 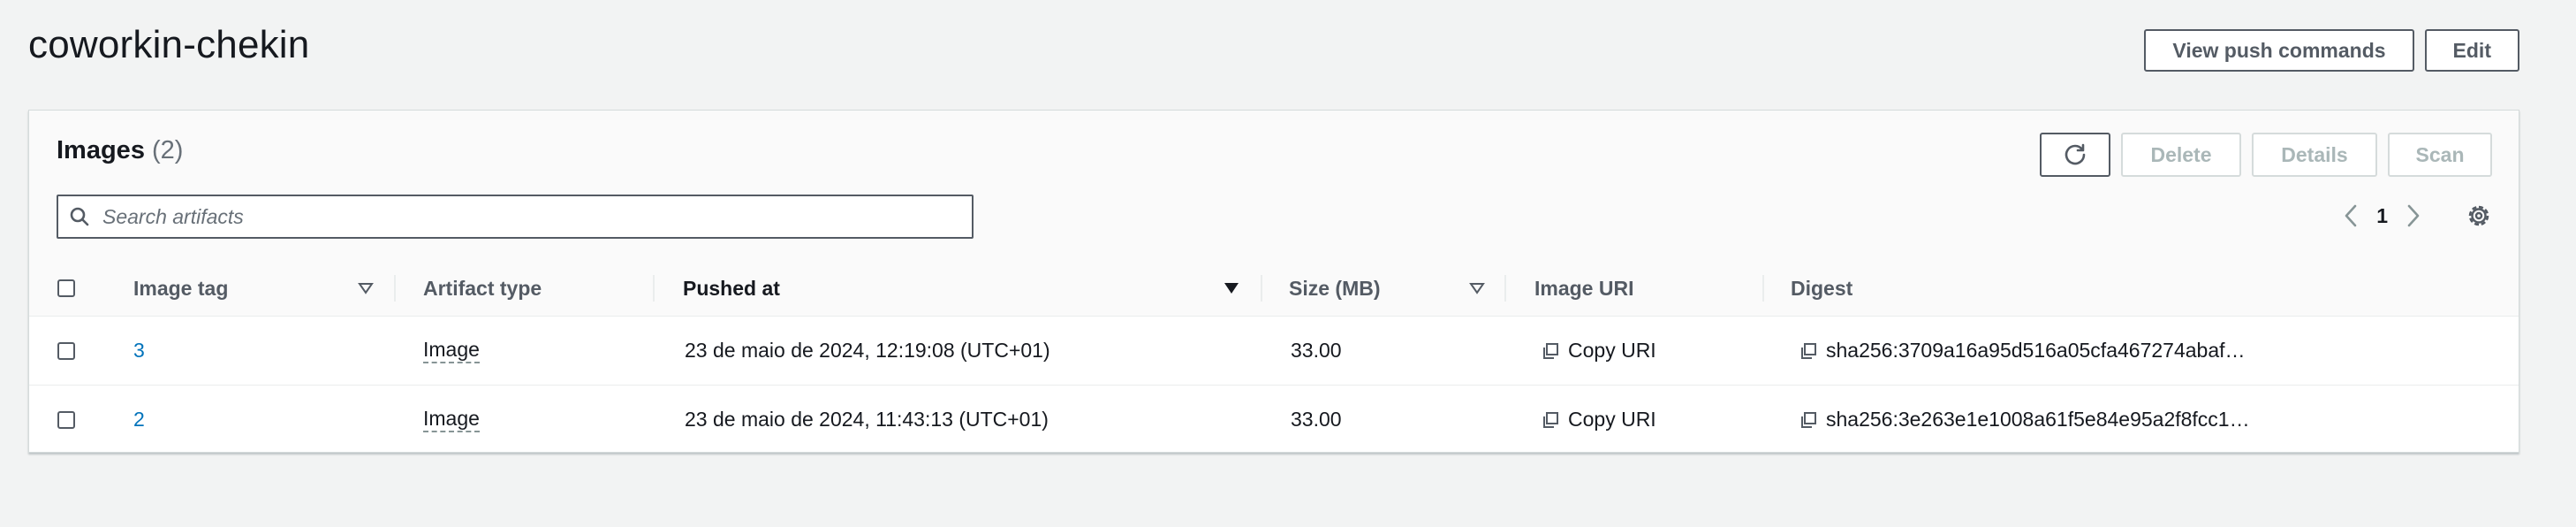 I want to click on select-all-checkbox-cell, so click(x=66, y=288).